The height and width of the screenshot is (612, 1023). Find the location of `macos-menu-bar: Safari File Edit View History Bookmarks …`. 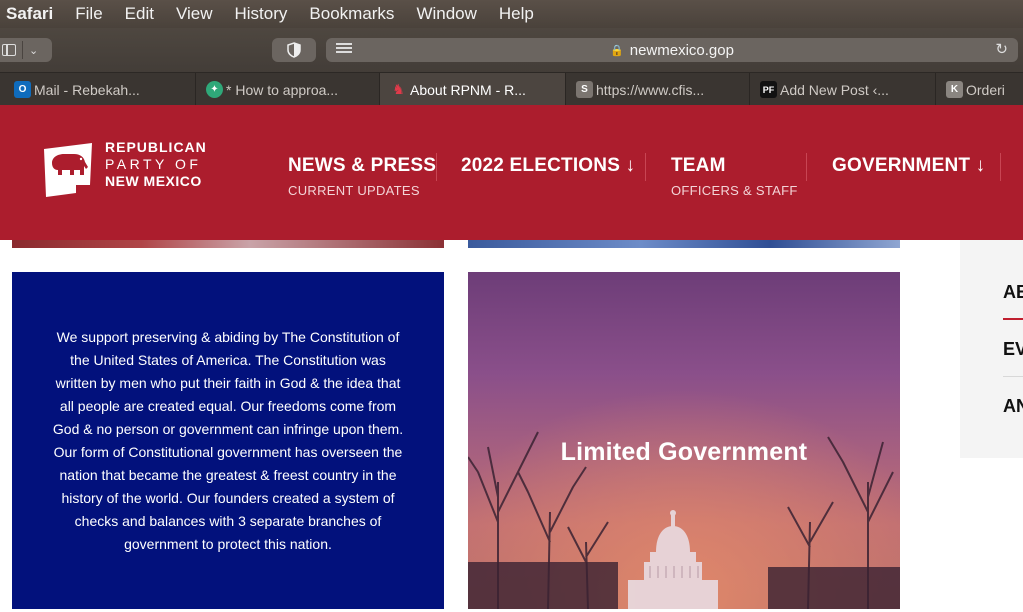

macos-menu-bar: Safari File Edit View History Bookmarks … is located at coordinates (511, 14).